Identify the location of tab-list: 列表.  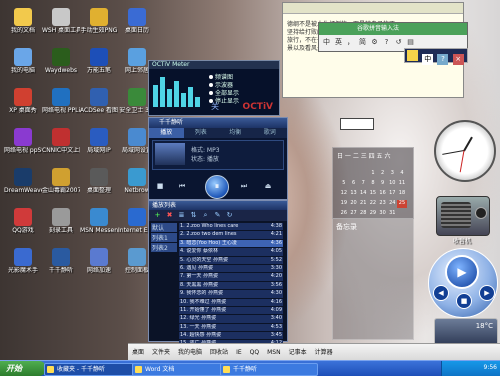
(201, 133).